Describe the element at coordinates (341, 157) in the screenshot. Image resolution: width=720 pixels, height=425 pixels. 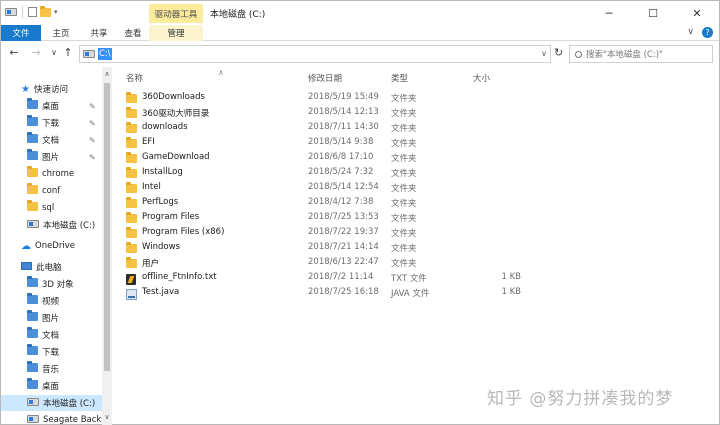
I see `file-date: 2018/6/8 17:10` at that location.